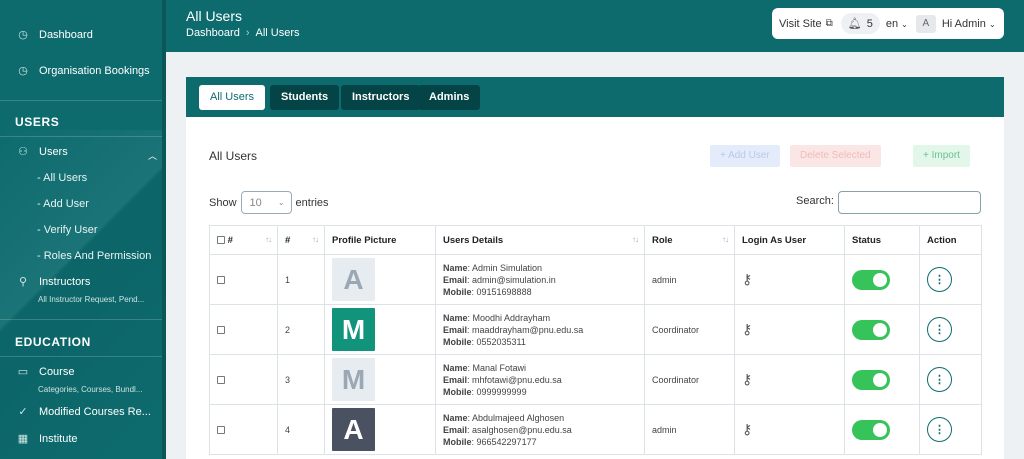 Image resolution: width=1024 pixels, height=459 pixels. What do you see at coordinates (221, 239) in the screenshot?
I see `select-all-checkbox` at bounding box center [221, 239].